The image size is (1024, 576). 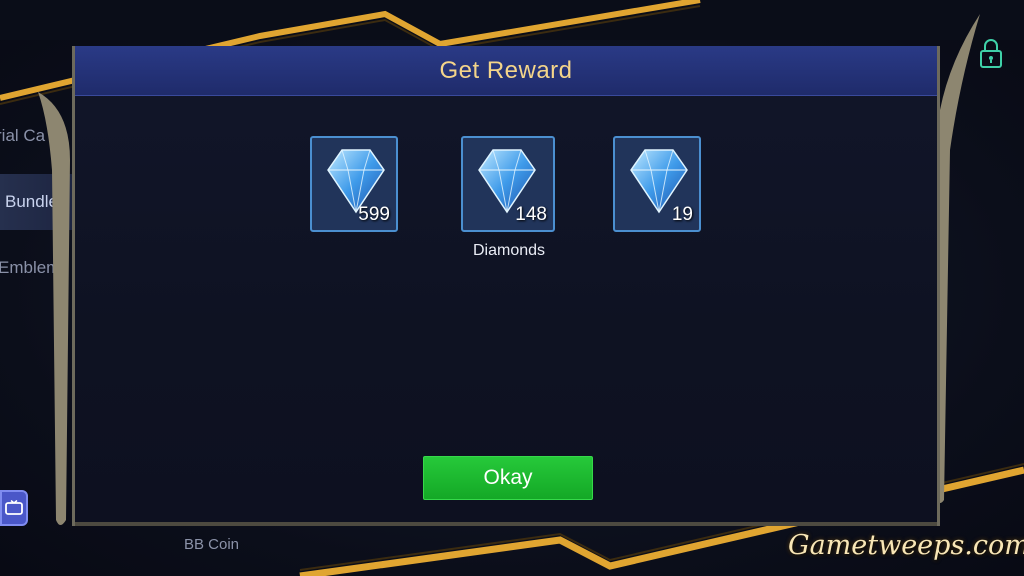 What do you see at coordinates (508, 184) in the screenshot?
I see `reward-item: 148` at bounding box center [508, 184].